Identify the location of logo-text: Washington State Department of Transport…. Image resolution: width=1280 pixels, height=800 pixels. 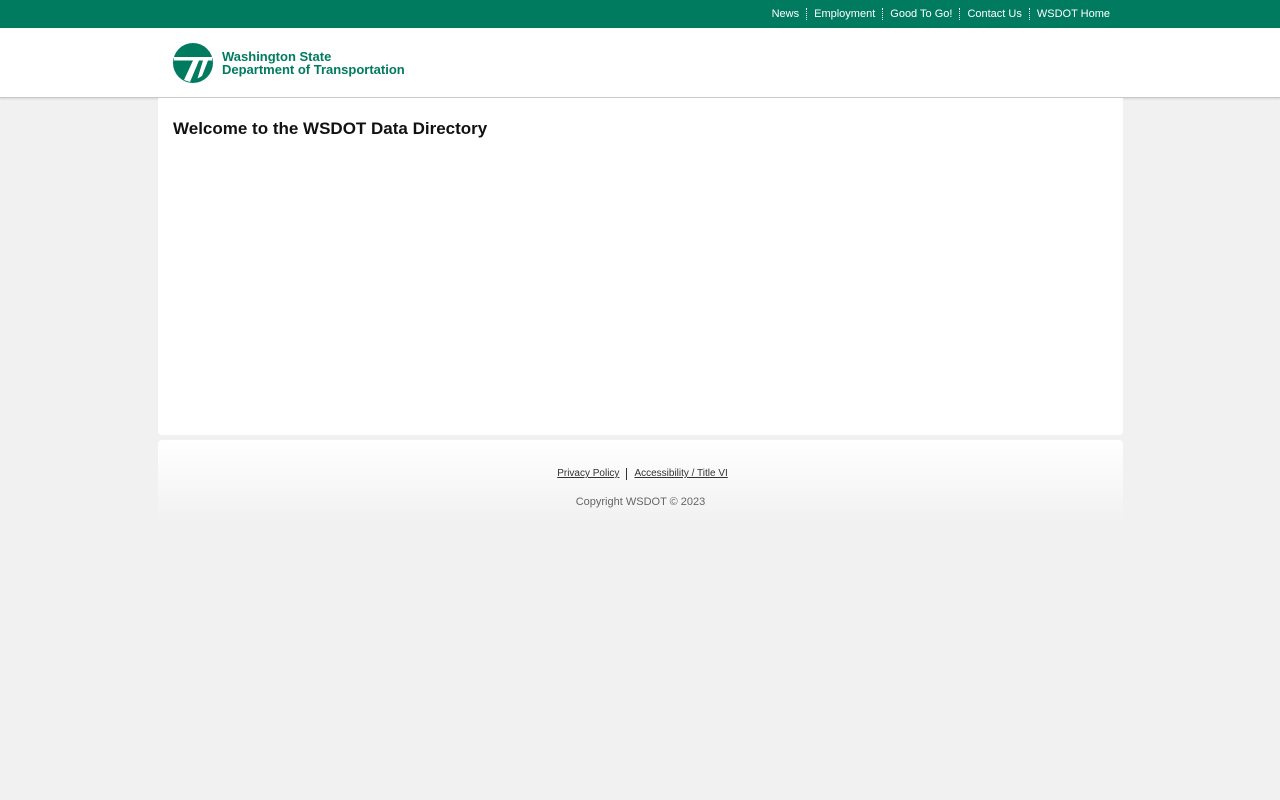
(313, 63).